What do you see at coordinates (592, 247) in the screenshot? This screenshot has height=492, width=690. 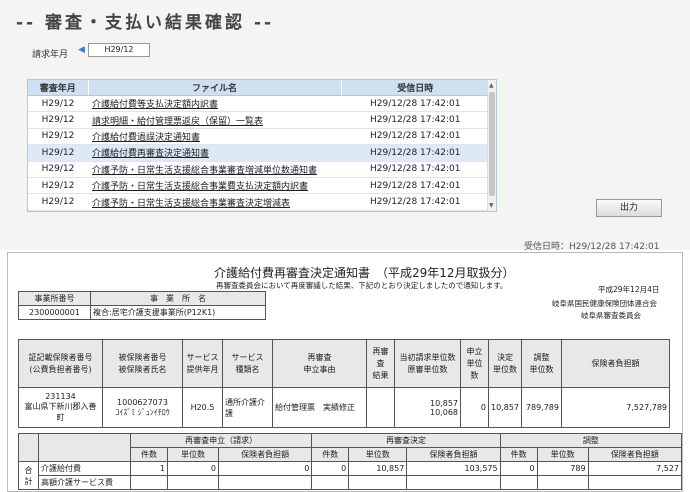 I see `received-datetime: 受信日時：H29/12/28 17:42:01` at bounding box center [592, 247].